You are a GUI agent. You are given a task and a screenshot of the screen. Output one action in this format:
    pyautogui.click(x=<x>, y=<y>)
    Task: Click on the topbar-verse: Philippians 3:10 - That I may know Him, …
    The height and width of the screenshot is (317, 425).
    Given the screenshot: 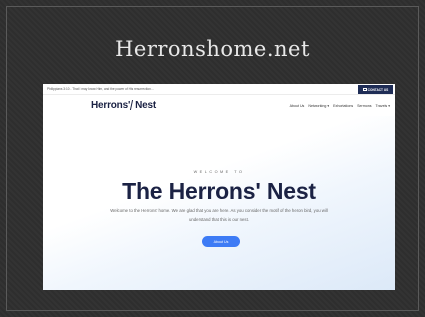 What is the action you would take?
    pyautogui.click(x=100, y=89)
    